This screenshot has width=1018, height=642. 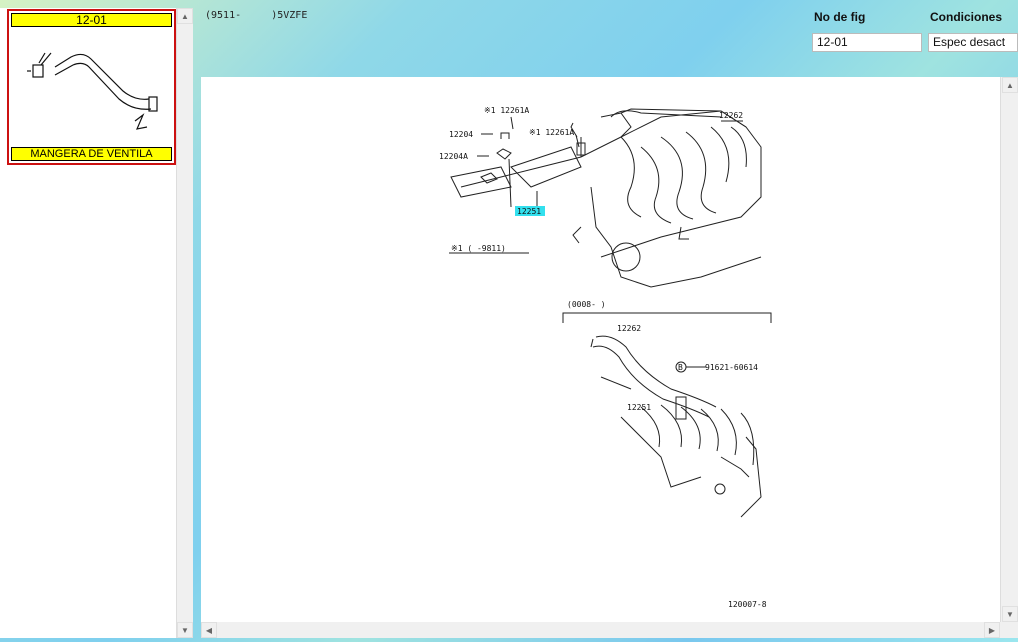 What do you see at coordinates (629, 328) in the screenshot?
I see `label-12262-bottom: 12262` at bounding box center [629, 328].